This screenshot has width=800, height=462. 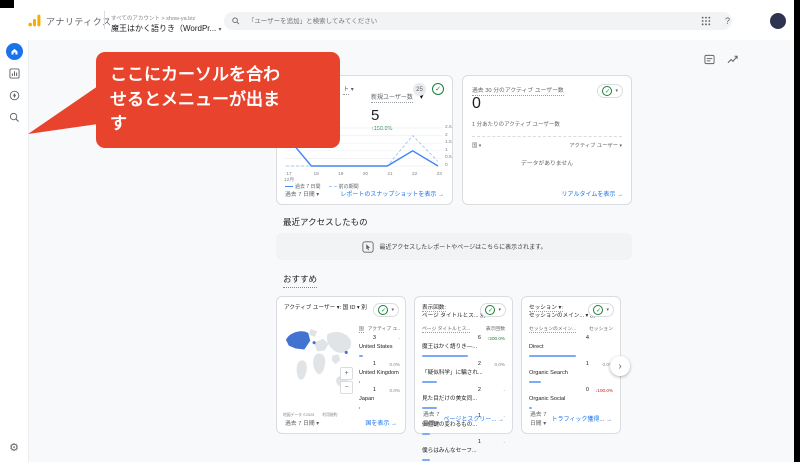 I want to click on check-icon: ✓, so click(x=607, y=91).